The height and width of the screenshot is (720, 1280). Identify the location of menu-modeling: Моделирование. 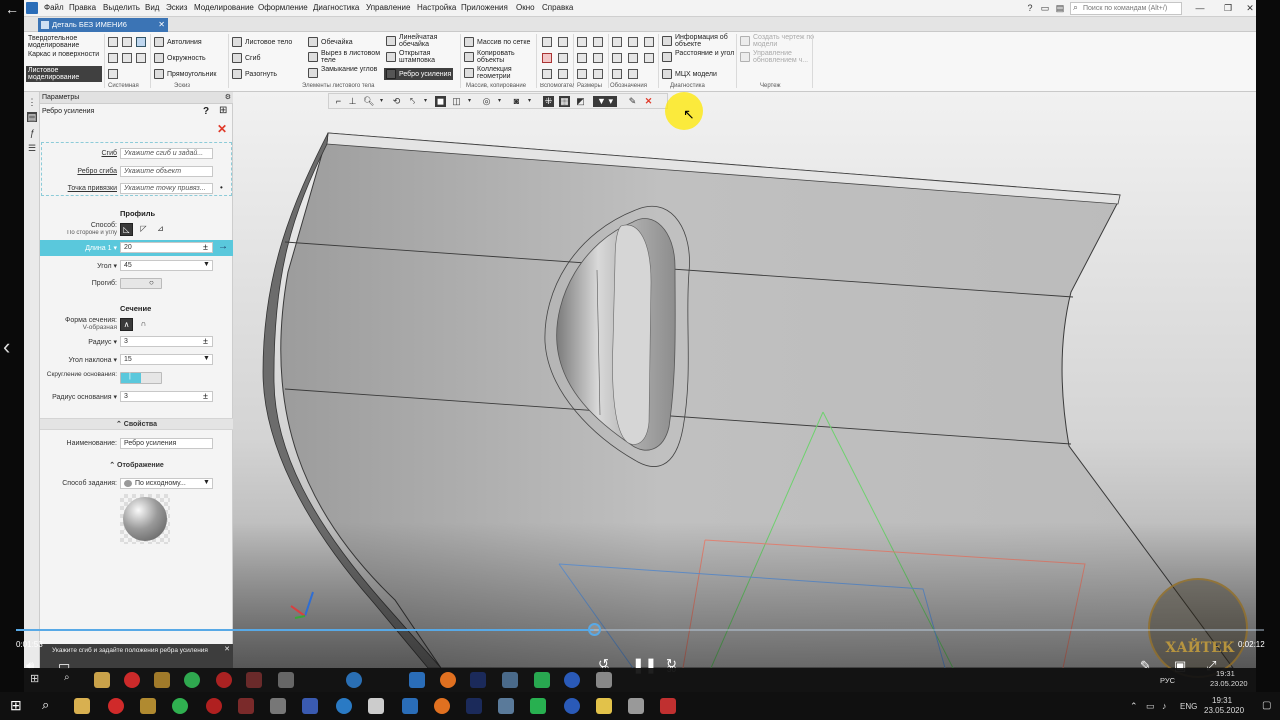
(224, 7).